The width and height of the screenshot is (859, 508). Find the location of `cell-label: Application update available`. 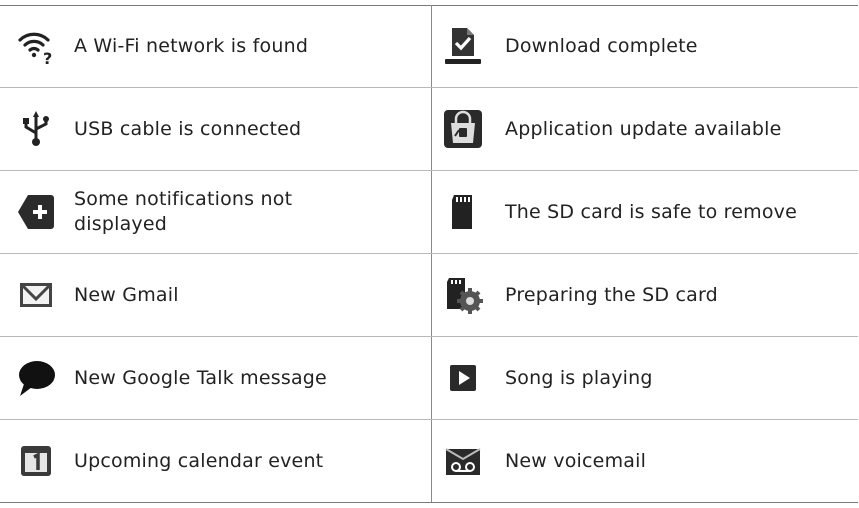

cell-label: Application update available is located at coordinates (643, 128).